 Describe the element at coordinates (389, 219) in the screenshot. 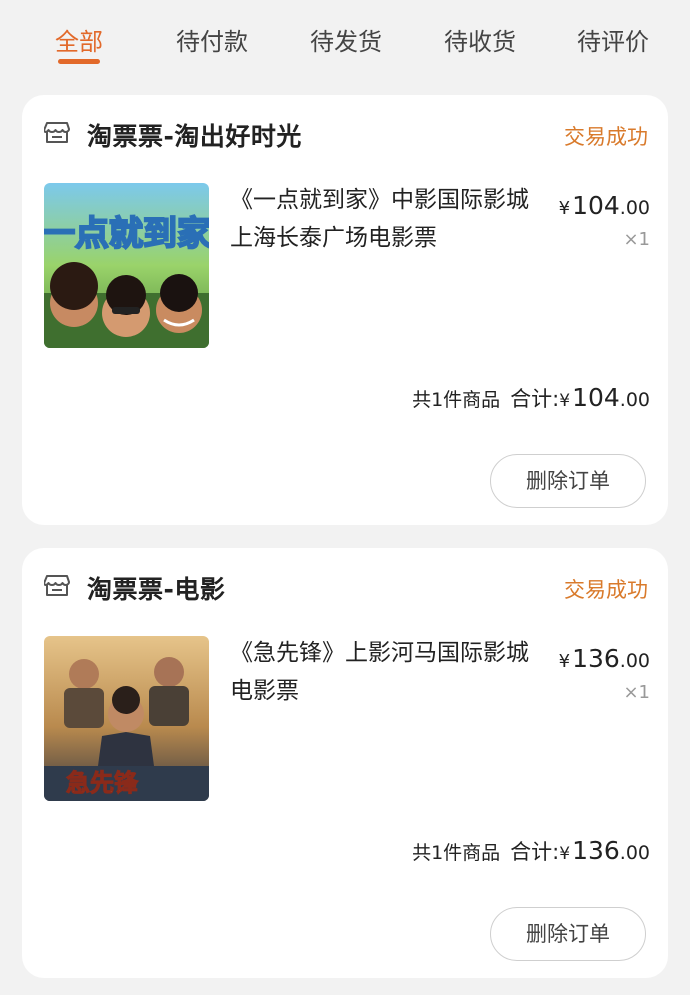

I see `product-title: 《一点就到家》中影国际影城上海长泰广场电影票` at that location.